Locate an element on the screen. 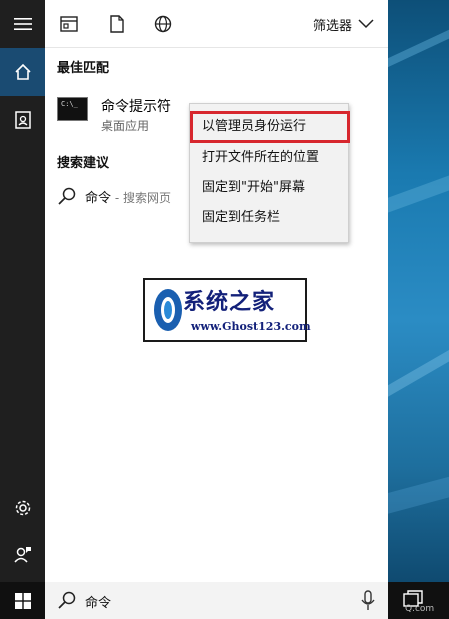 The width and height of the screenshot is (449, 619). documents-filter-button is located at coordinates (117, 24).